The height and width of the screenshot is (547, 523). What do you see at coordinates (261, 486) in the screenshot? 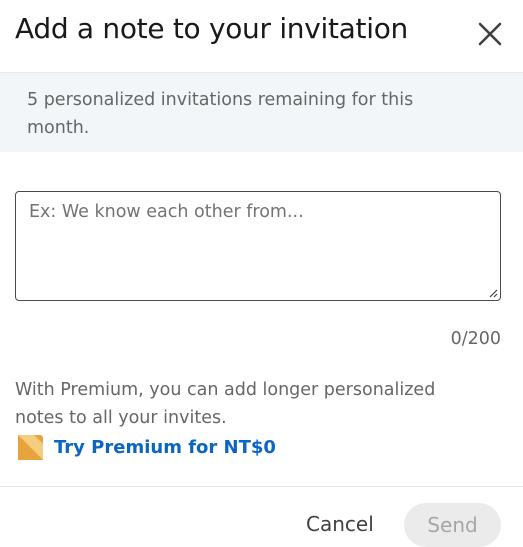
I see `footer-divider` at bounding box center [261, 486].